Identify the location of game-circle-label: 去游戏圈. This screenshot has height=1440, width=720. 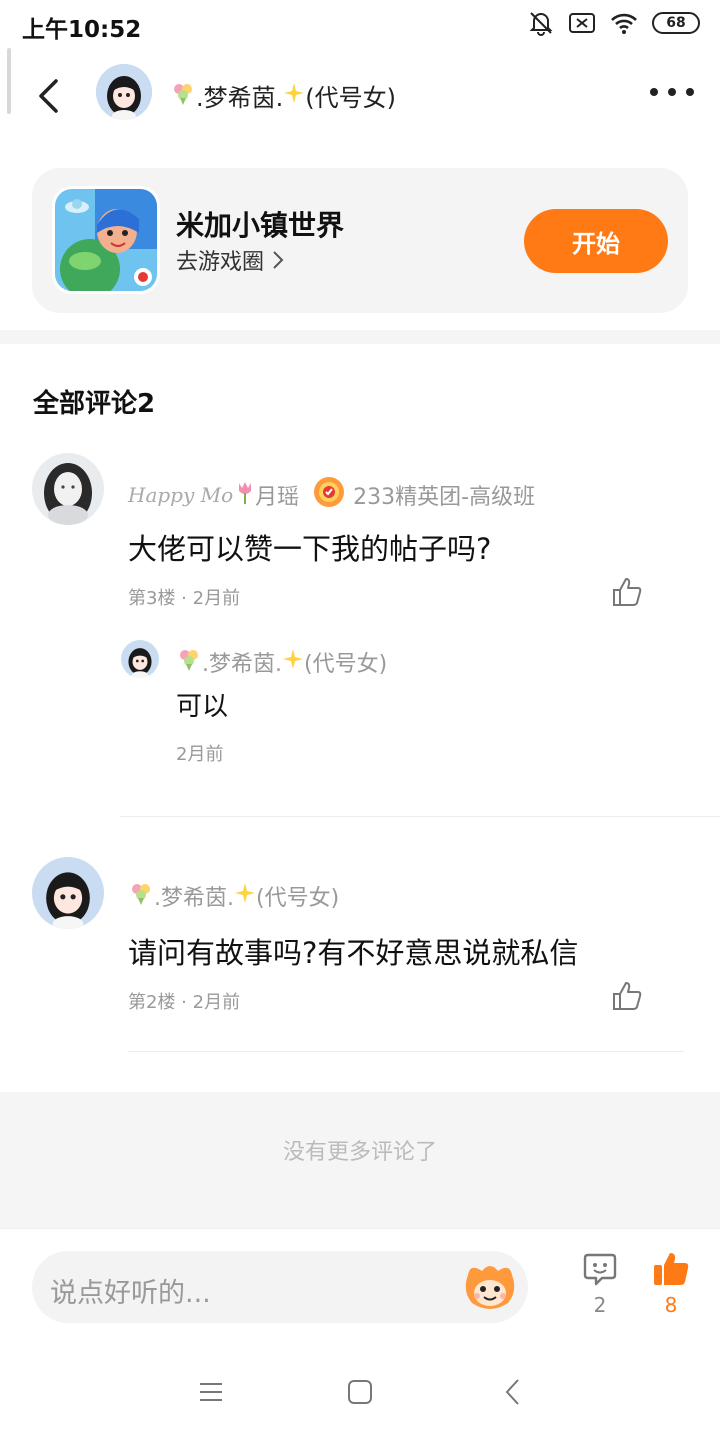
(220, 262).